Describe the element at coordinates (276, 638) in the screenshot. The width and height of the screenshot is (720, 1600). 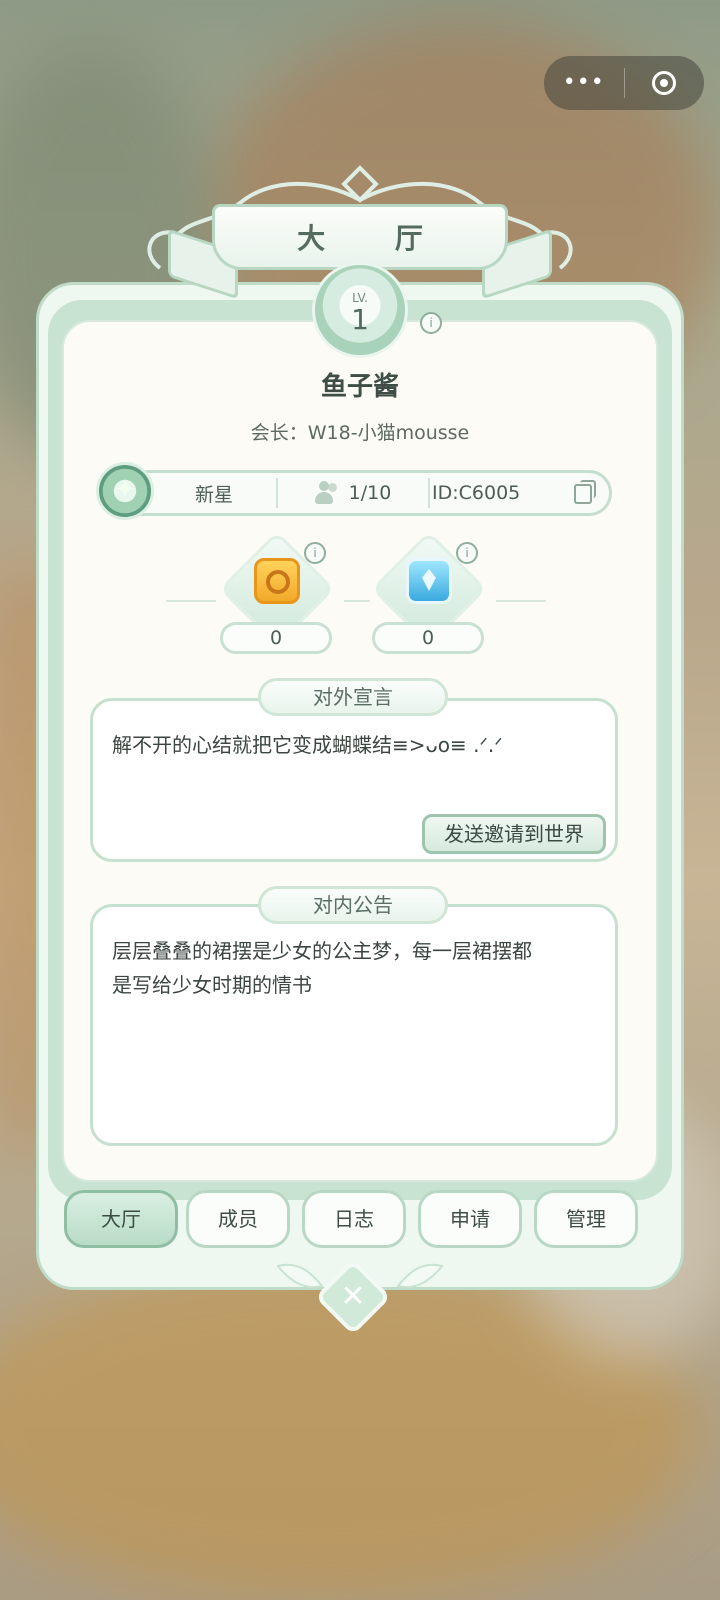
I see `gold-count: 0` at that location.